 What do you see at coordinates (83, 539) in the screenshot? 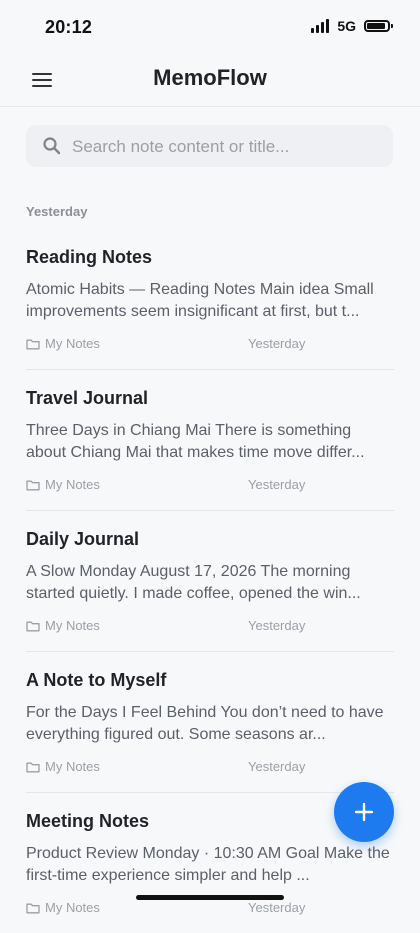
I see `note-title: Daily Journal` at bounding box center [83, 539].